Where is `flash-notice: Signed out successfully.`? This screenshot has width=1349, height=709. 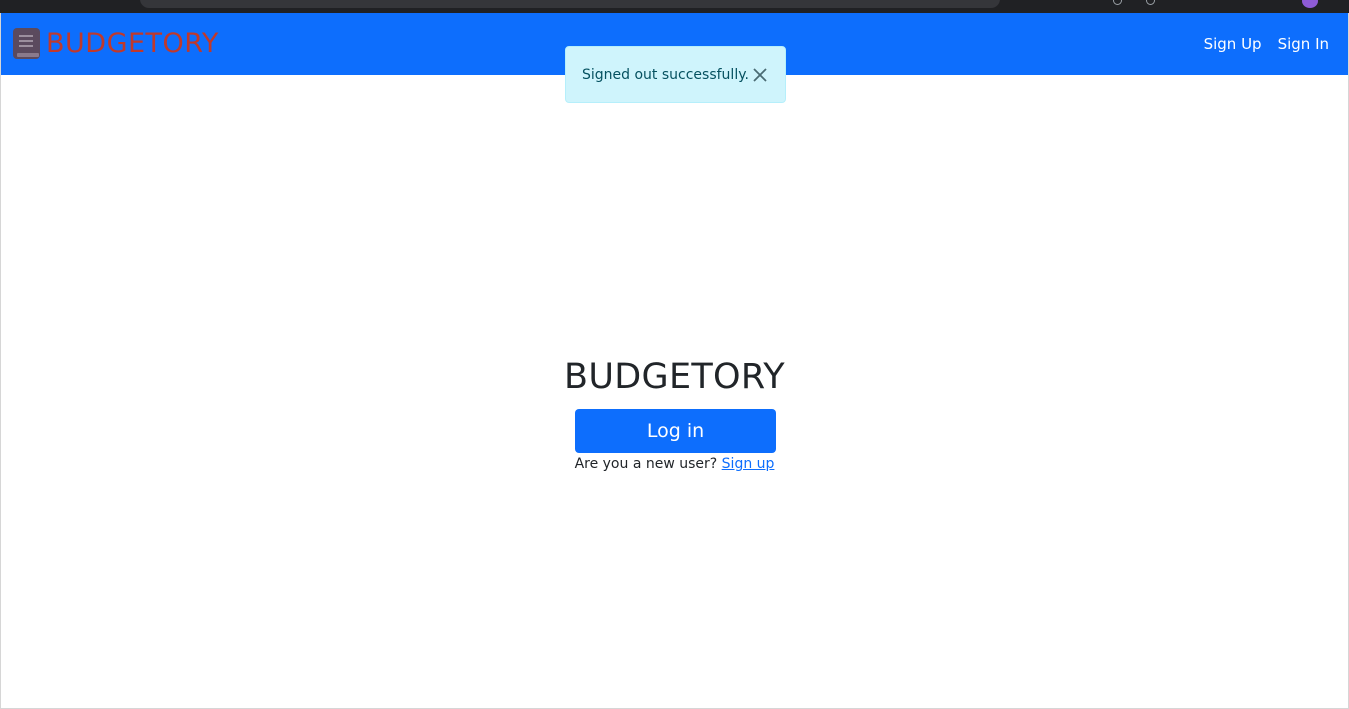
flash-notice: Signed out successfully. is located at coordinates (675, 74).